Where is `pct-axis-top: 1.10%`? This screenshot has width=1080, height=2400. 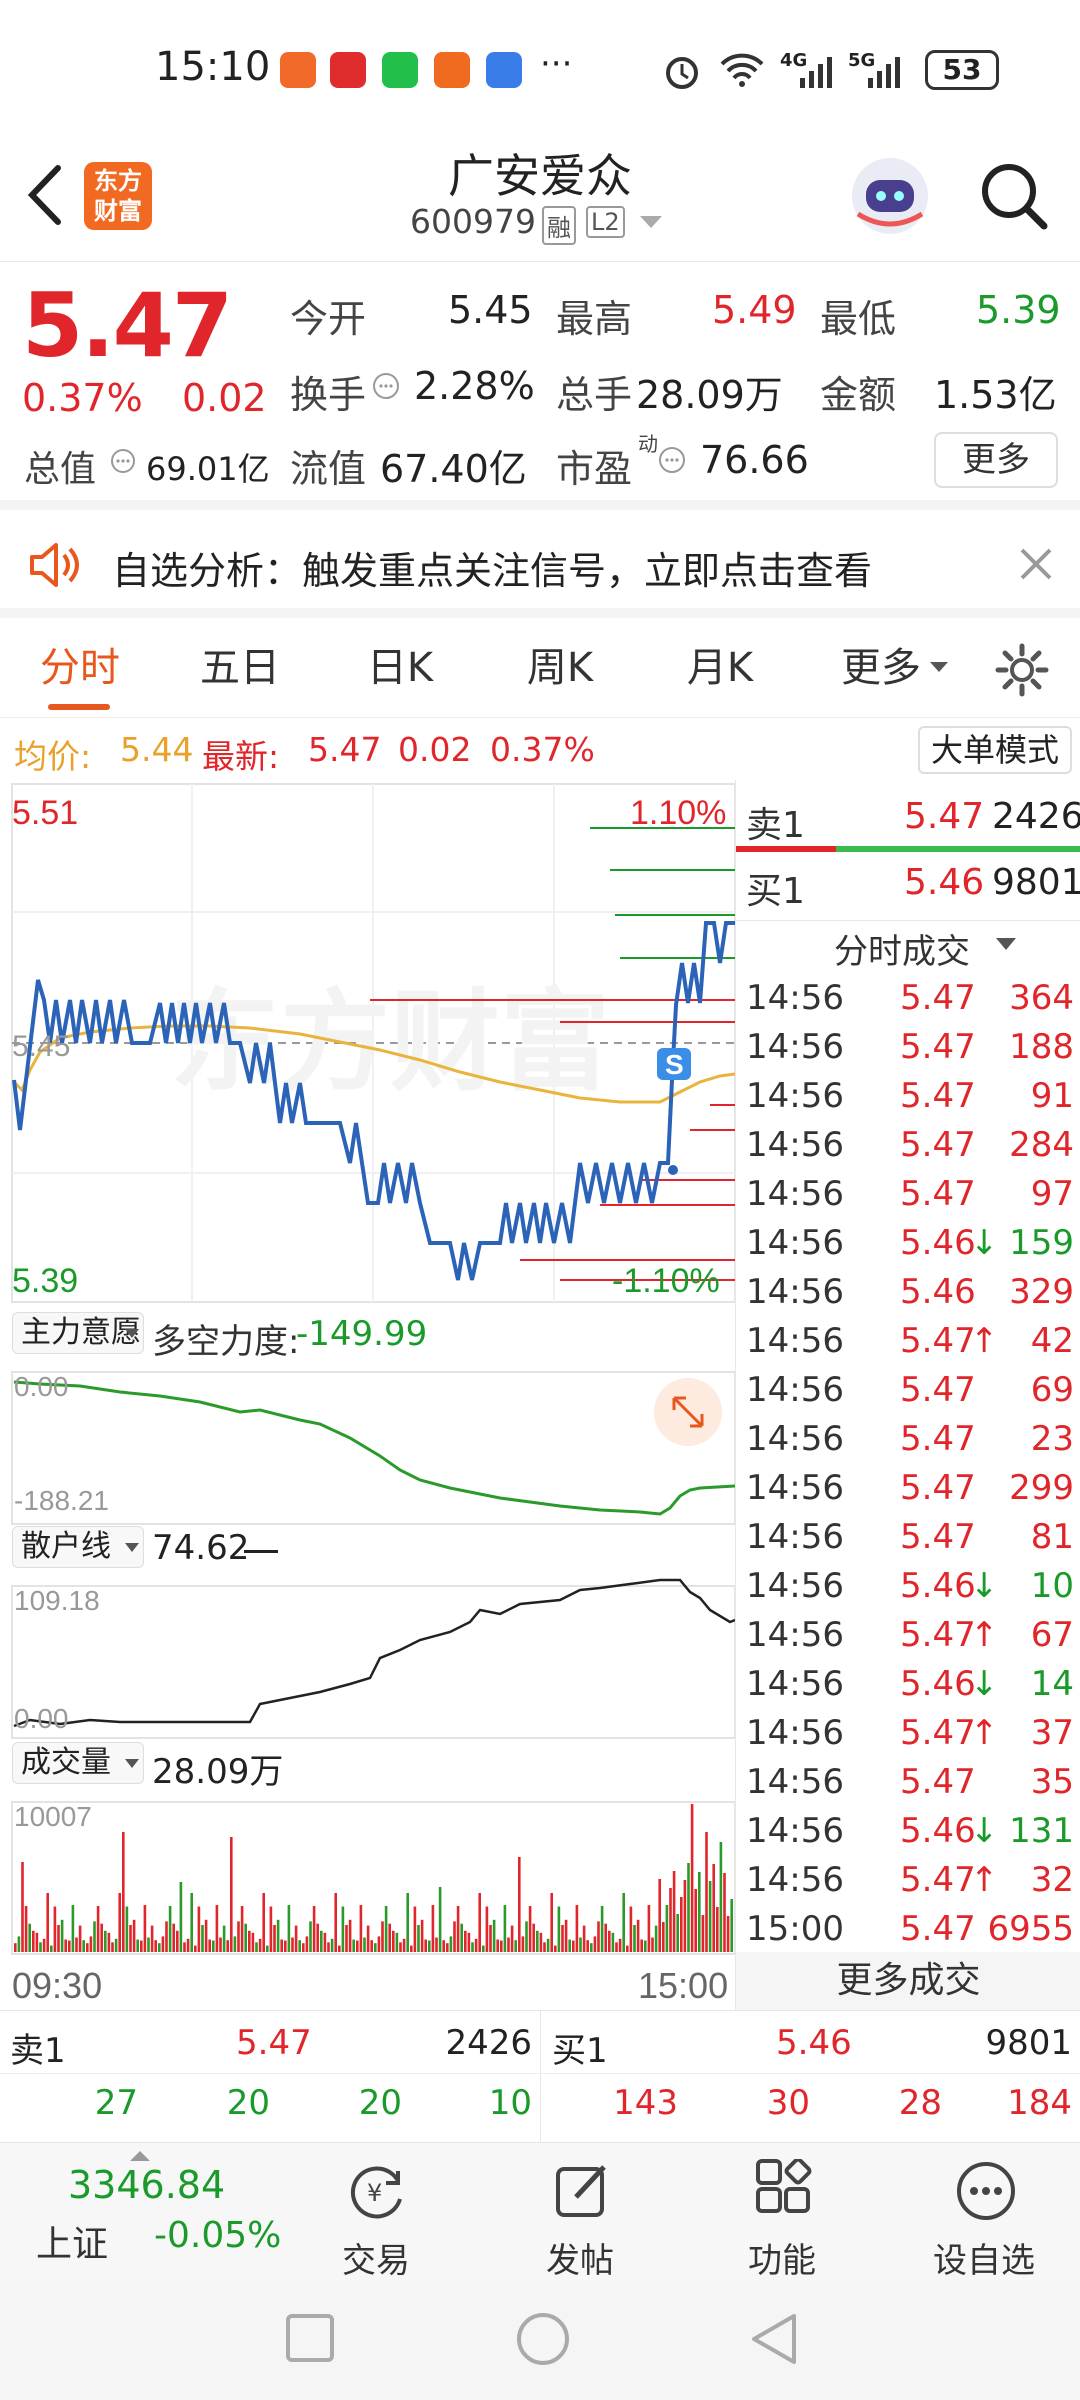 pct-axis-top: 1.10% is located at coordinates (678, 813).